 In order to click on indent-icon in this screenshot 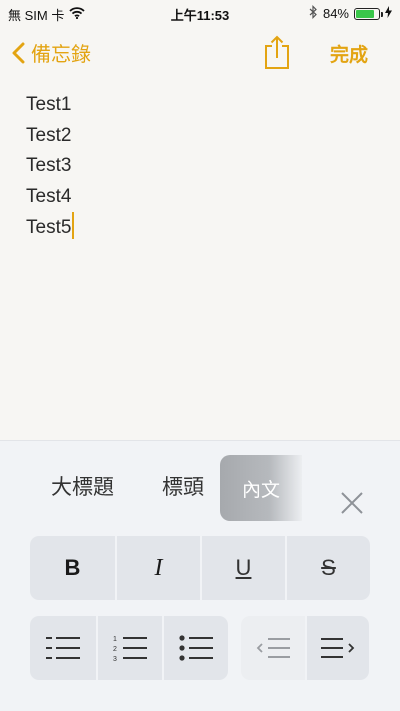, I will do `click(338, 648)`.